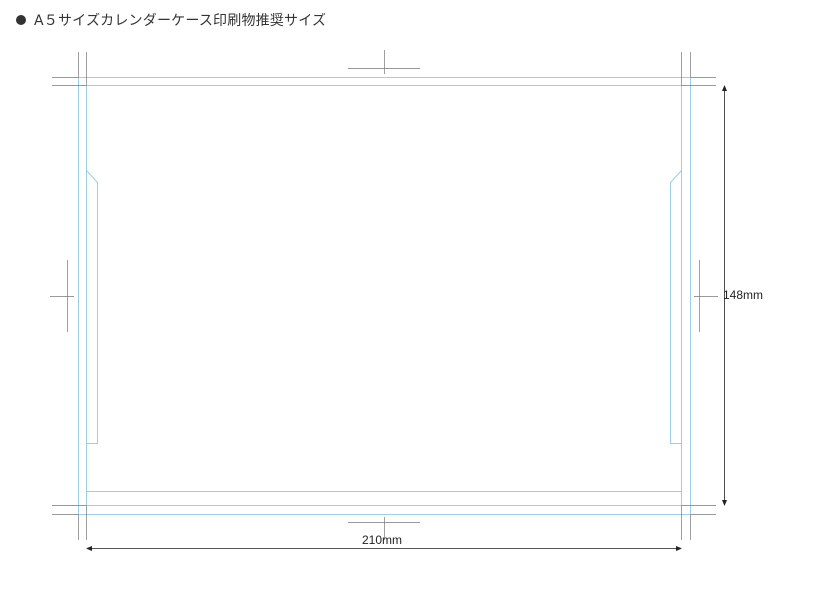 This screenshot has width=814, height=602. What do you see at coordinates (676, 307) in the screenshot?
I see `side-slot-right` at bounding box center [676, 307].